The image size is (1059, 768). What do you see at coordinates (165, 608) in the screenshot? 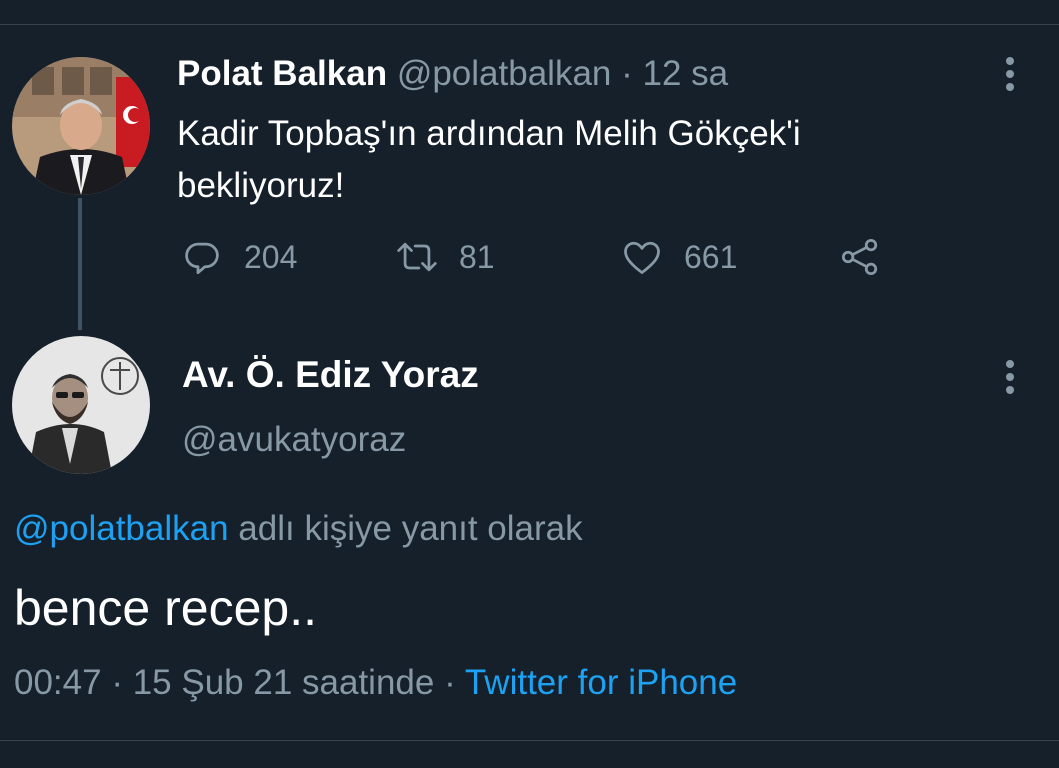
I see `reply-tweet-text: bence recep..` at bounding box center [165, 608].